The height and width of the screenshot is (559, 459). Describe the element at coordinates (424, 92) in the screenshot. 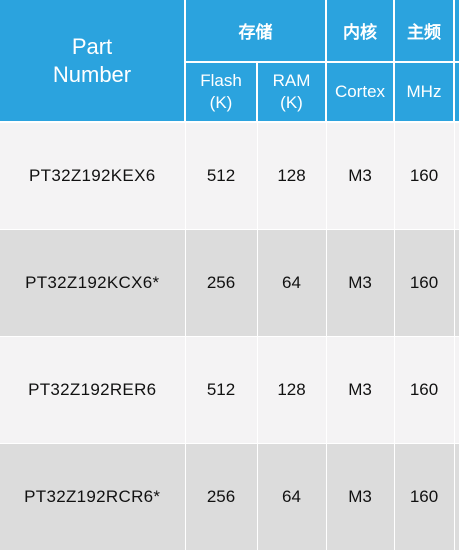

I see `mhz-header: MHz` at that location.